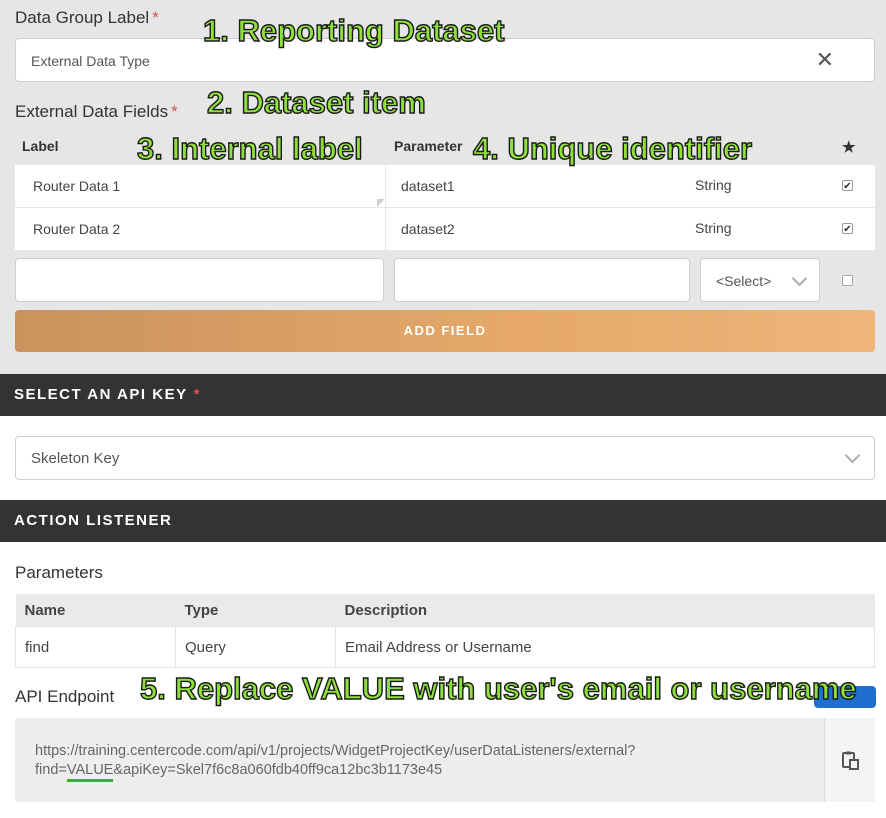  What do you see at coordinates (443, 521) in the screenshot?
I see `action-listener-section-header: ACTION LISTENER` at bounding box center [443, 521].